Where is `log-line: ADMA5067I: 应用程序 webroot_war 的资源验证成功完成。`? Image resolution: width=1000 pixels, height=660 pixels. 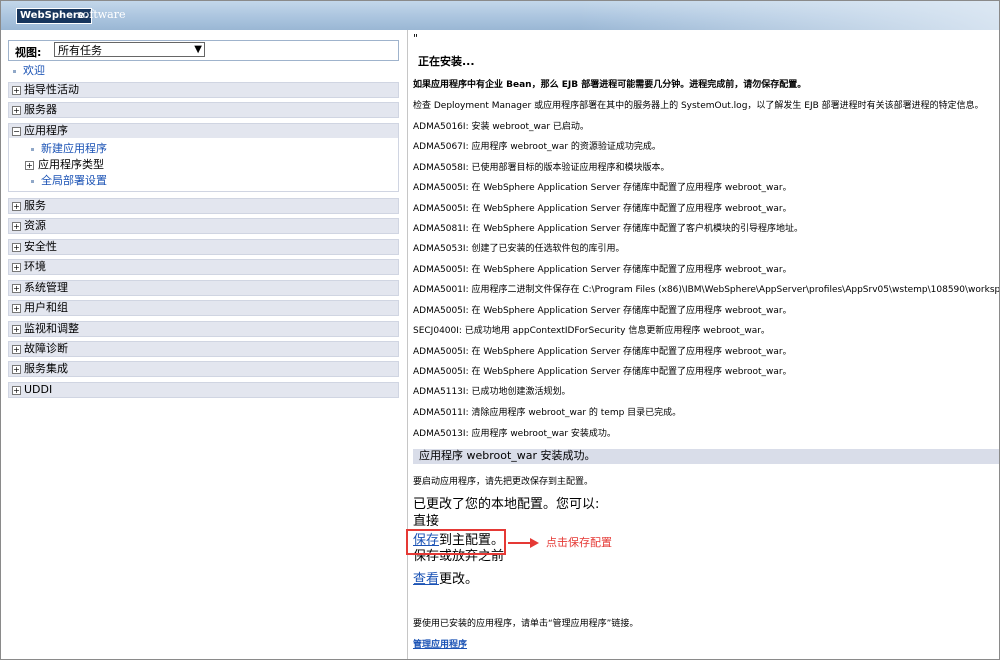
log-line: ADMA5067I: 应用程序 webroot_war 的资源验证成功完成。 is located at coordinates (537, 147).